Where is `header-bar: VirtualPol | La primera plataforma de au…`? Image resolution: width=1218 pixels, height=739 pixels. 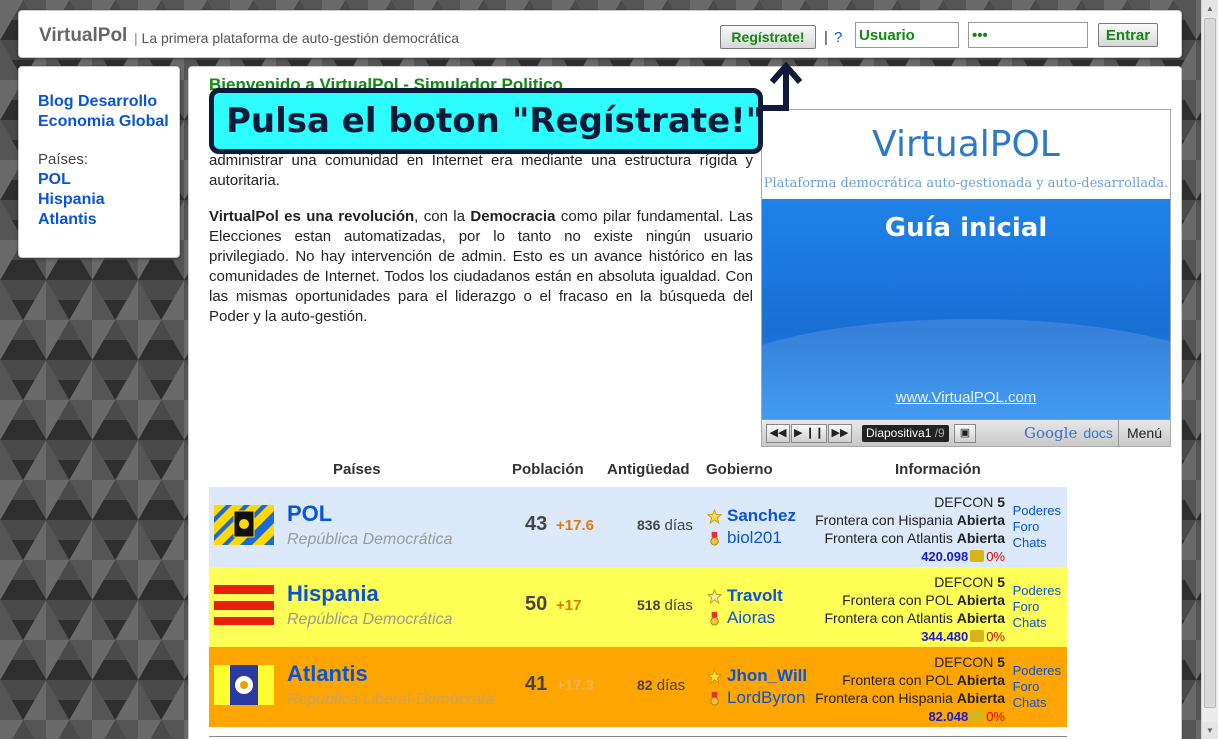 header-bar: VirtualPol | La primera plataforma de au… is located at coordinates (600, 34).